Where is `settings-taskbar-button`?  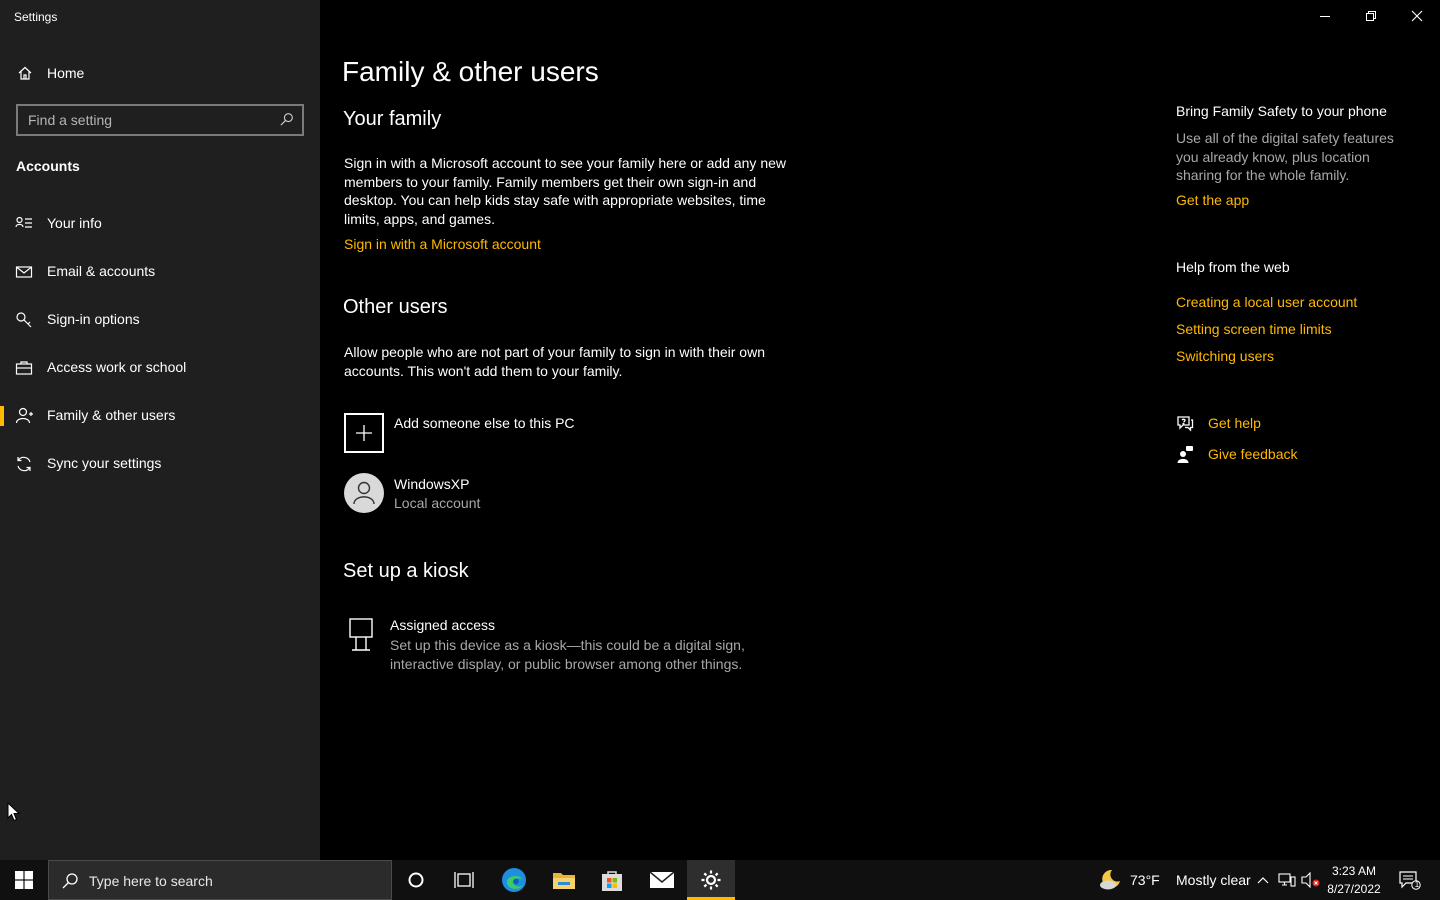 settings-taskbar-button is located at coordinates (711, 880).